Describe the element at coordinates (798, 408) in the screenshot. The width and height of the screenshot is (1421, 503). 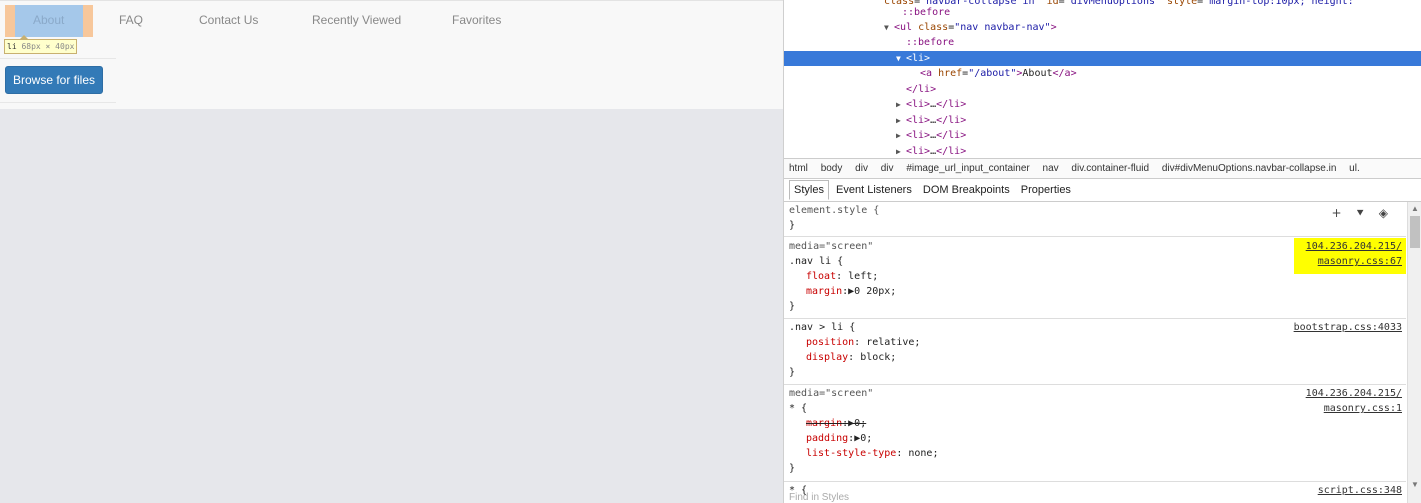
I see `rule-selector: * {` at that location.